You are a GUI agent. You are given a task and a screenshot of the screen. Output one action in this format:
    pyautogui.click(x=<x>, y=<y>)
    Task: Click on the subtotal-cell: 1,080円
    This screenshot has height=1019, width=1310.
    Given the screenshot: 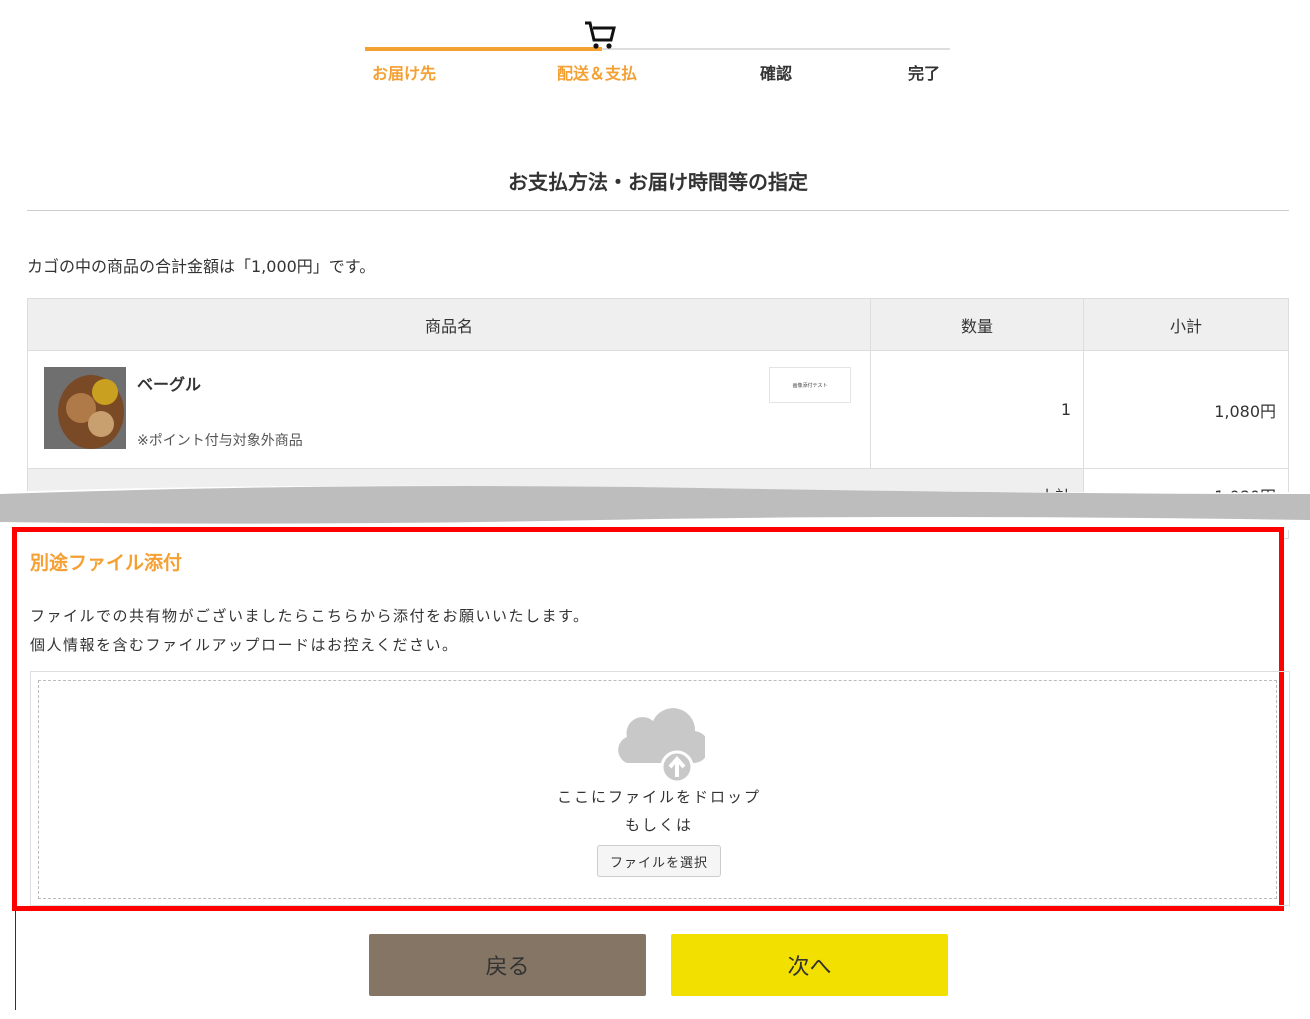 What is the action you would take?
    pyautogui.click(x=1186, y=409)
    